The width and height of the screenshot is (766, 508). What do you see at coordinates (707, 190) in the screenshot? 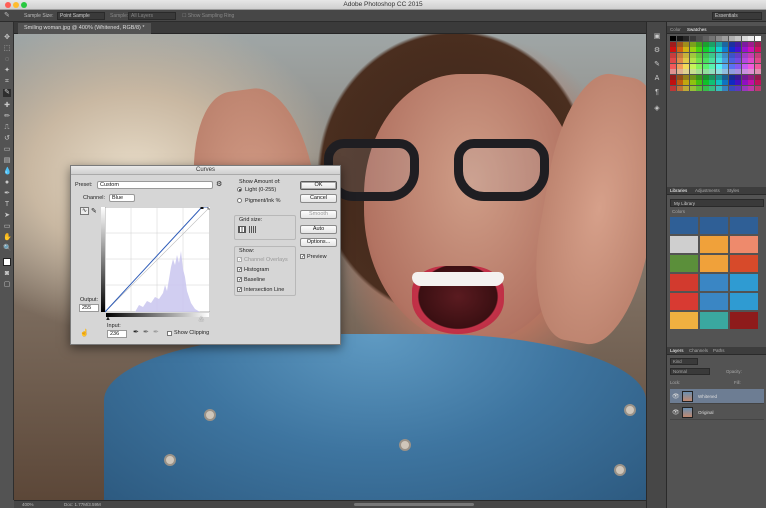
I see `tab-adjustments: Adjustments` at bounding box center [707, 190].